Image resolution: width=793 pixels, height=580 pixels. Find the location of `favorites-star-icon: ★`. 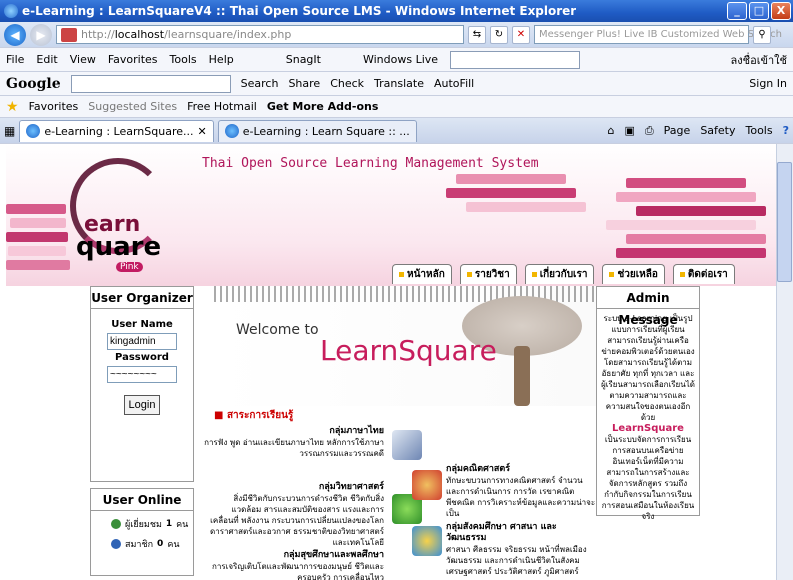

favorites-star-icon: ★ is located at coordinates (12, 107).